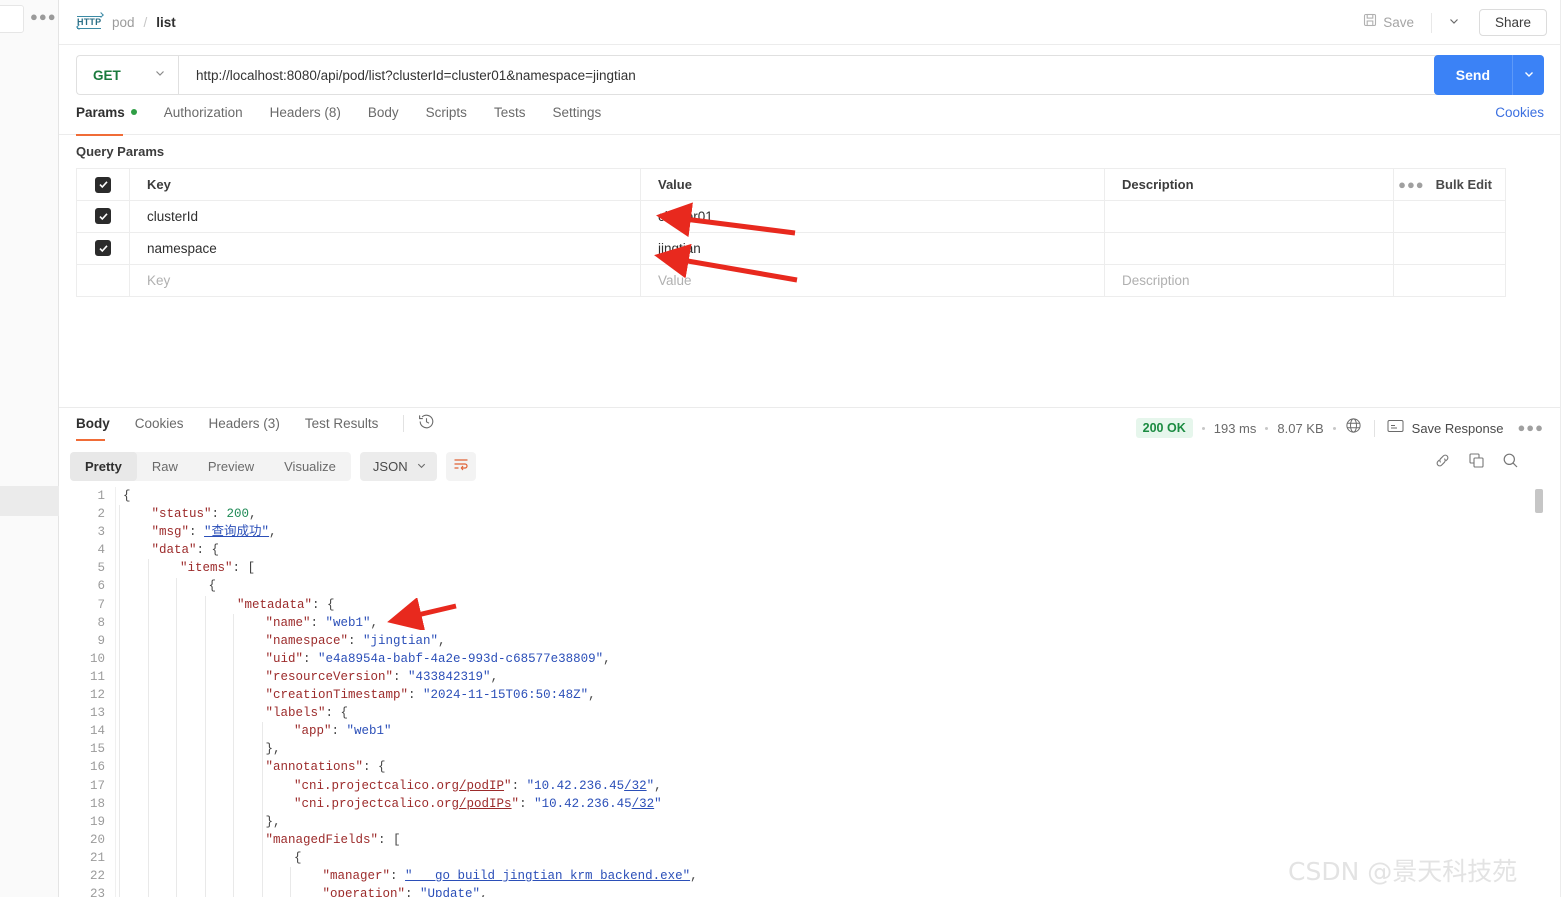 The width and height of the screenshot is (1561, 897). Describe the element at coordinates (90, 21) in the screenshot. I see `http-protocol-icon: HTTP` at that location.